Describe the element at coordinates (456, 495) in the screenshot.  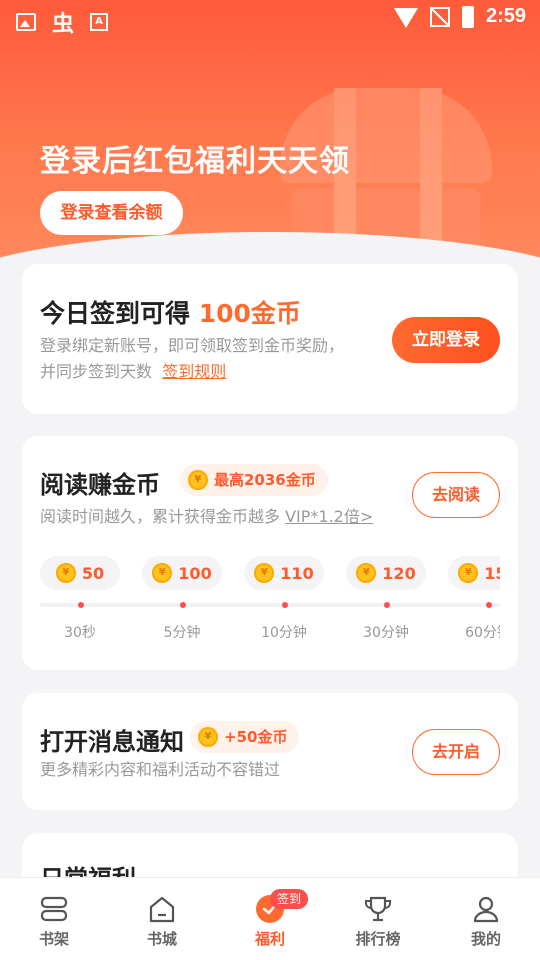
I see `go-read-button: 去阅读` at that location.